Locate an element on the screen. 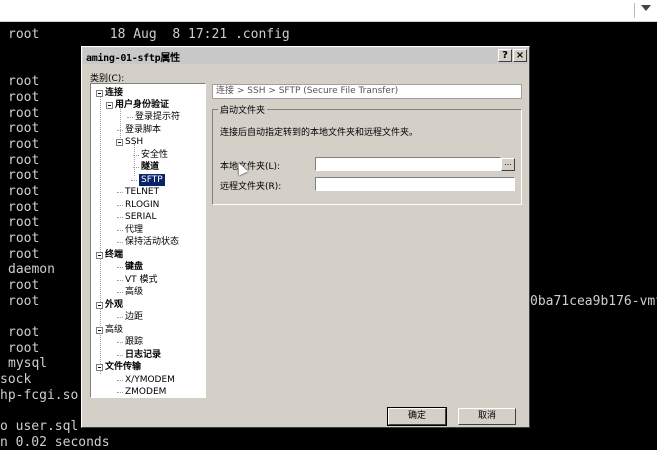 The height and width of the screenshot is (450, 657). tree-item: SERIAL is located at coordinates (140, 217).